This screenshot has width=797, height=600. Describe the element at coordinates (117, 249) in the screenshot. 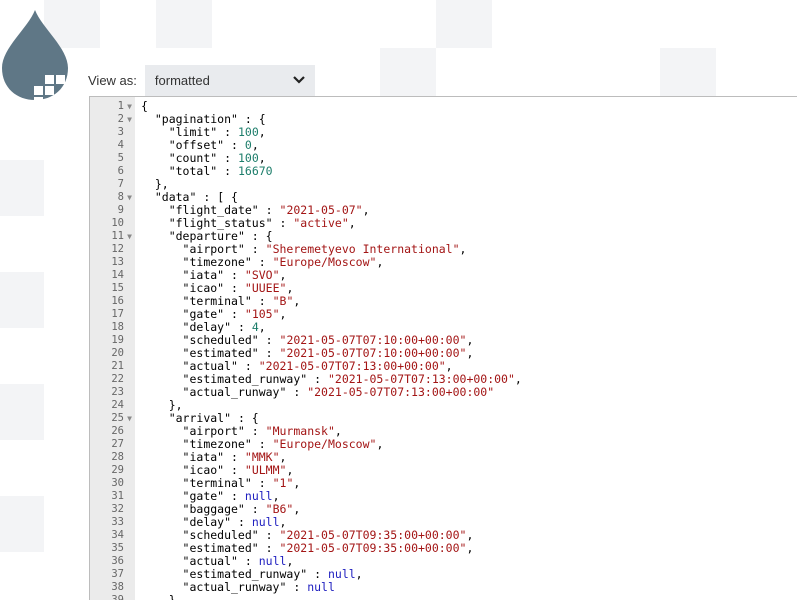

I see `line-number: 12` at that location.